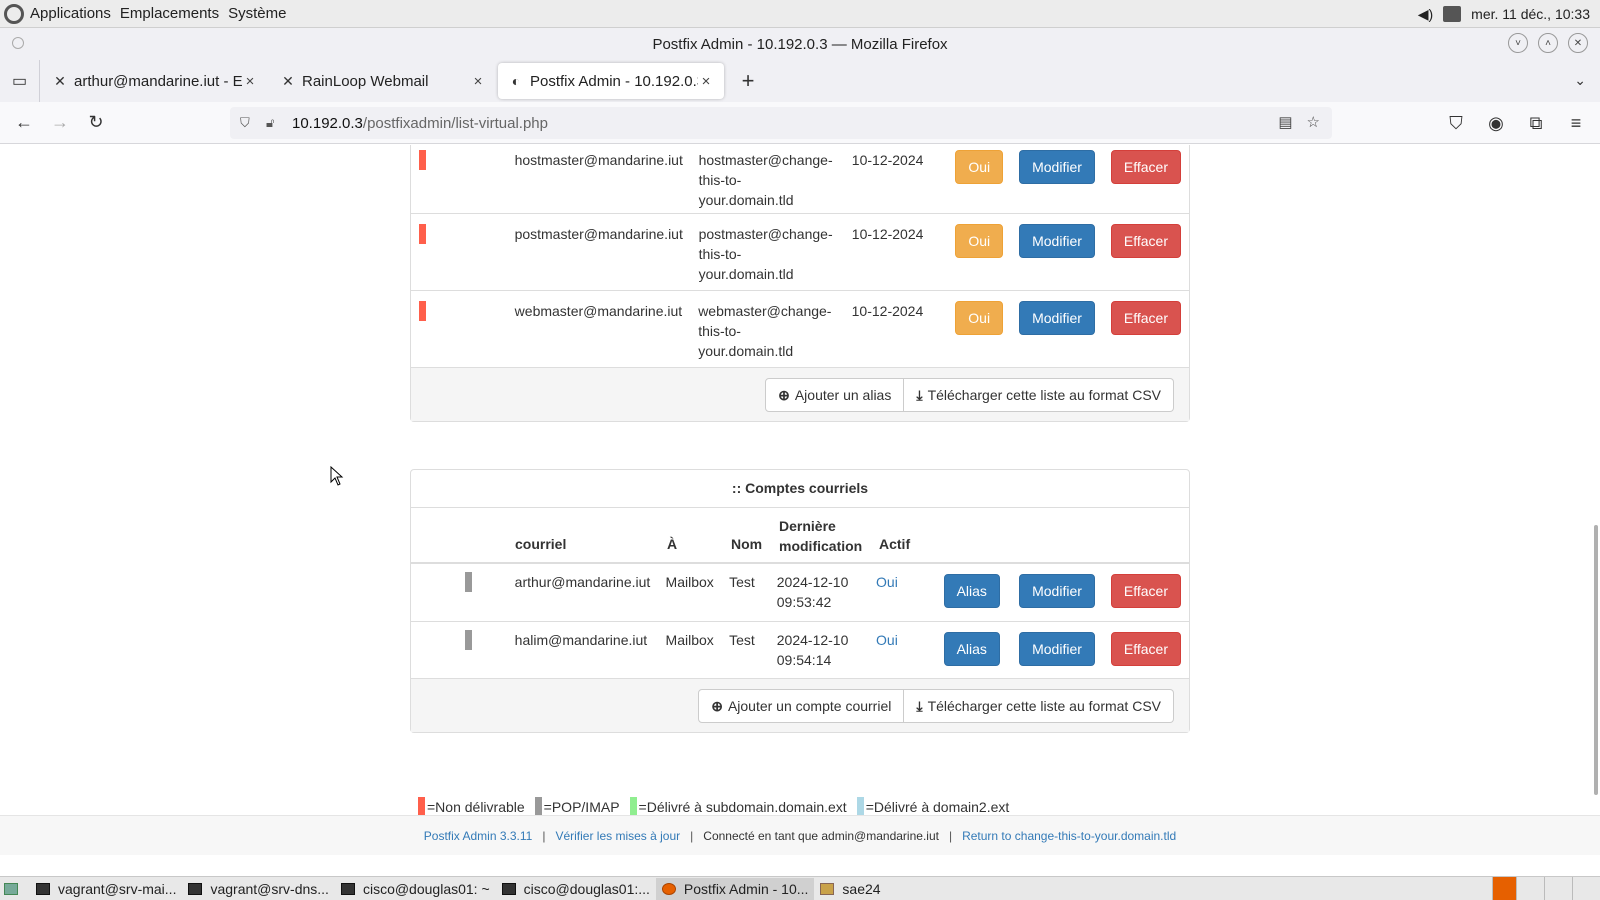  I want to click on close-window-button: ✕, so click(1578, 43).